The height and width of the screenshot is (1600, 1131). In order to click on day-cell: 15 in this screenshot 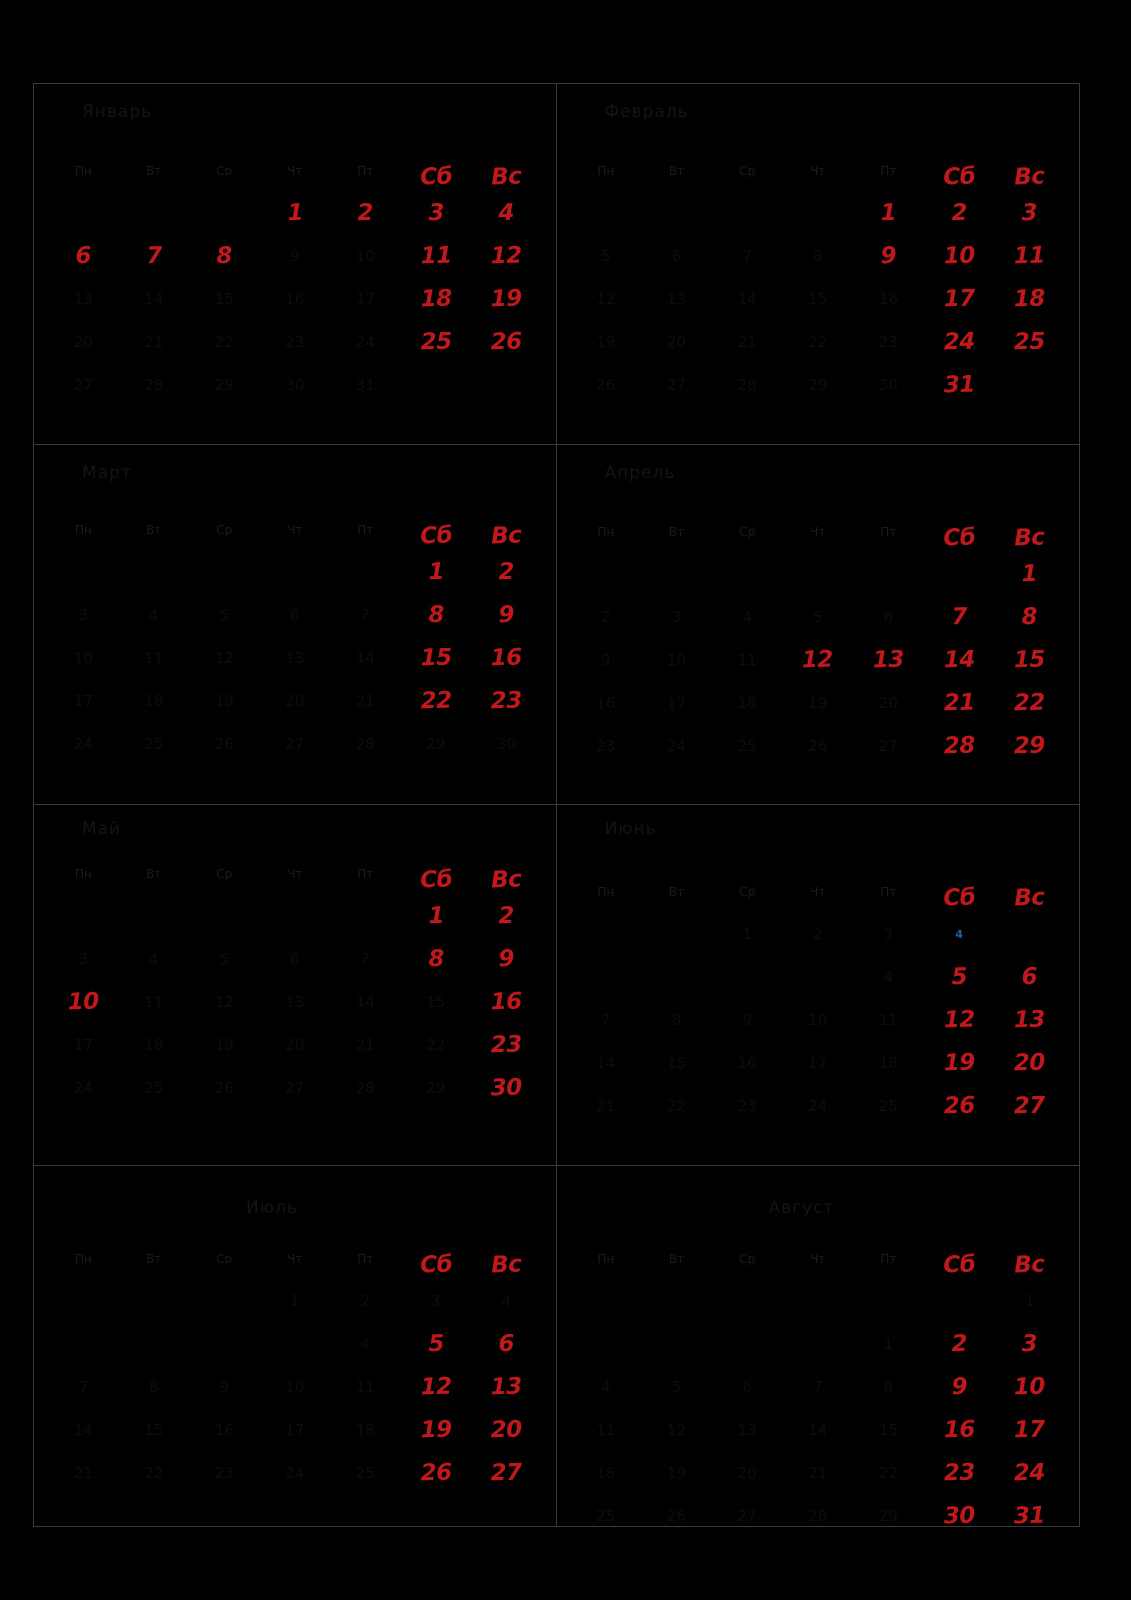, I will do `click(817, 299)`.